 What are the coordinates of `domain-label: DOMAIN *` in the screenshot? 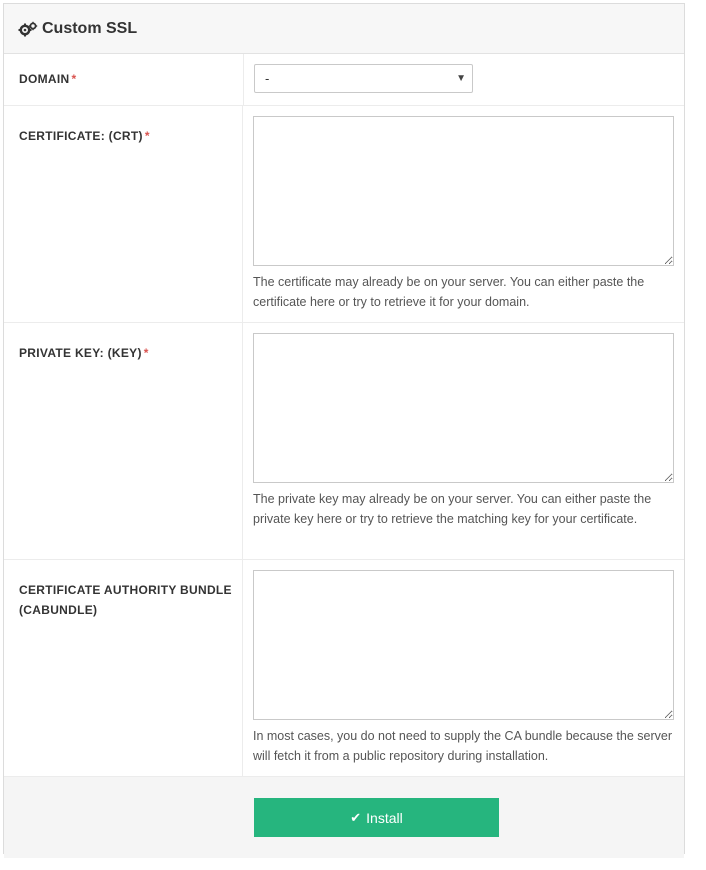 It's located at (124, 79).